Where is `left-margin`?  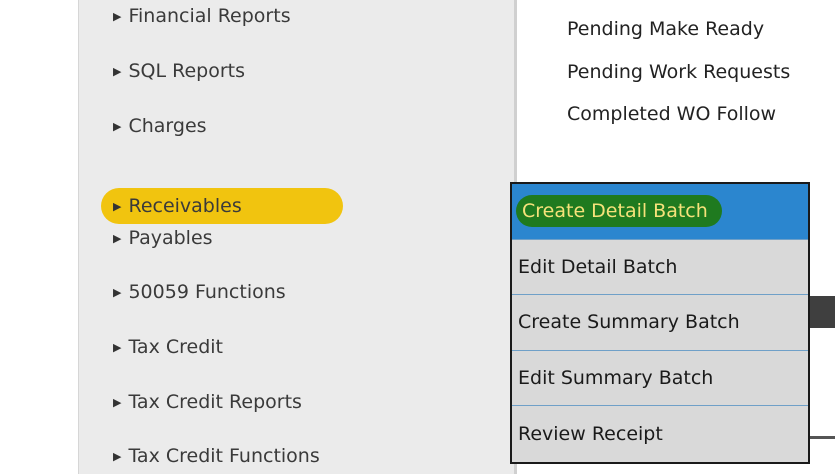
left-margin is located at coordinates (39, 237).